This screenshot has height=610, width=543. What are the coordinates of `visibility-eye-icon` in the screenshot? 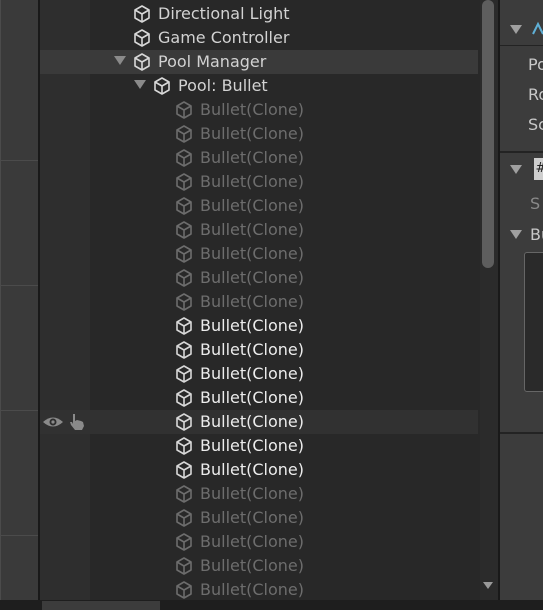 It's located at (53, 422).